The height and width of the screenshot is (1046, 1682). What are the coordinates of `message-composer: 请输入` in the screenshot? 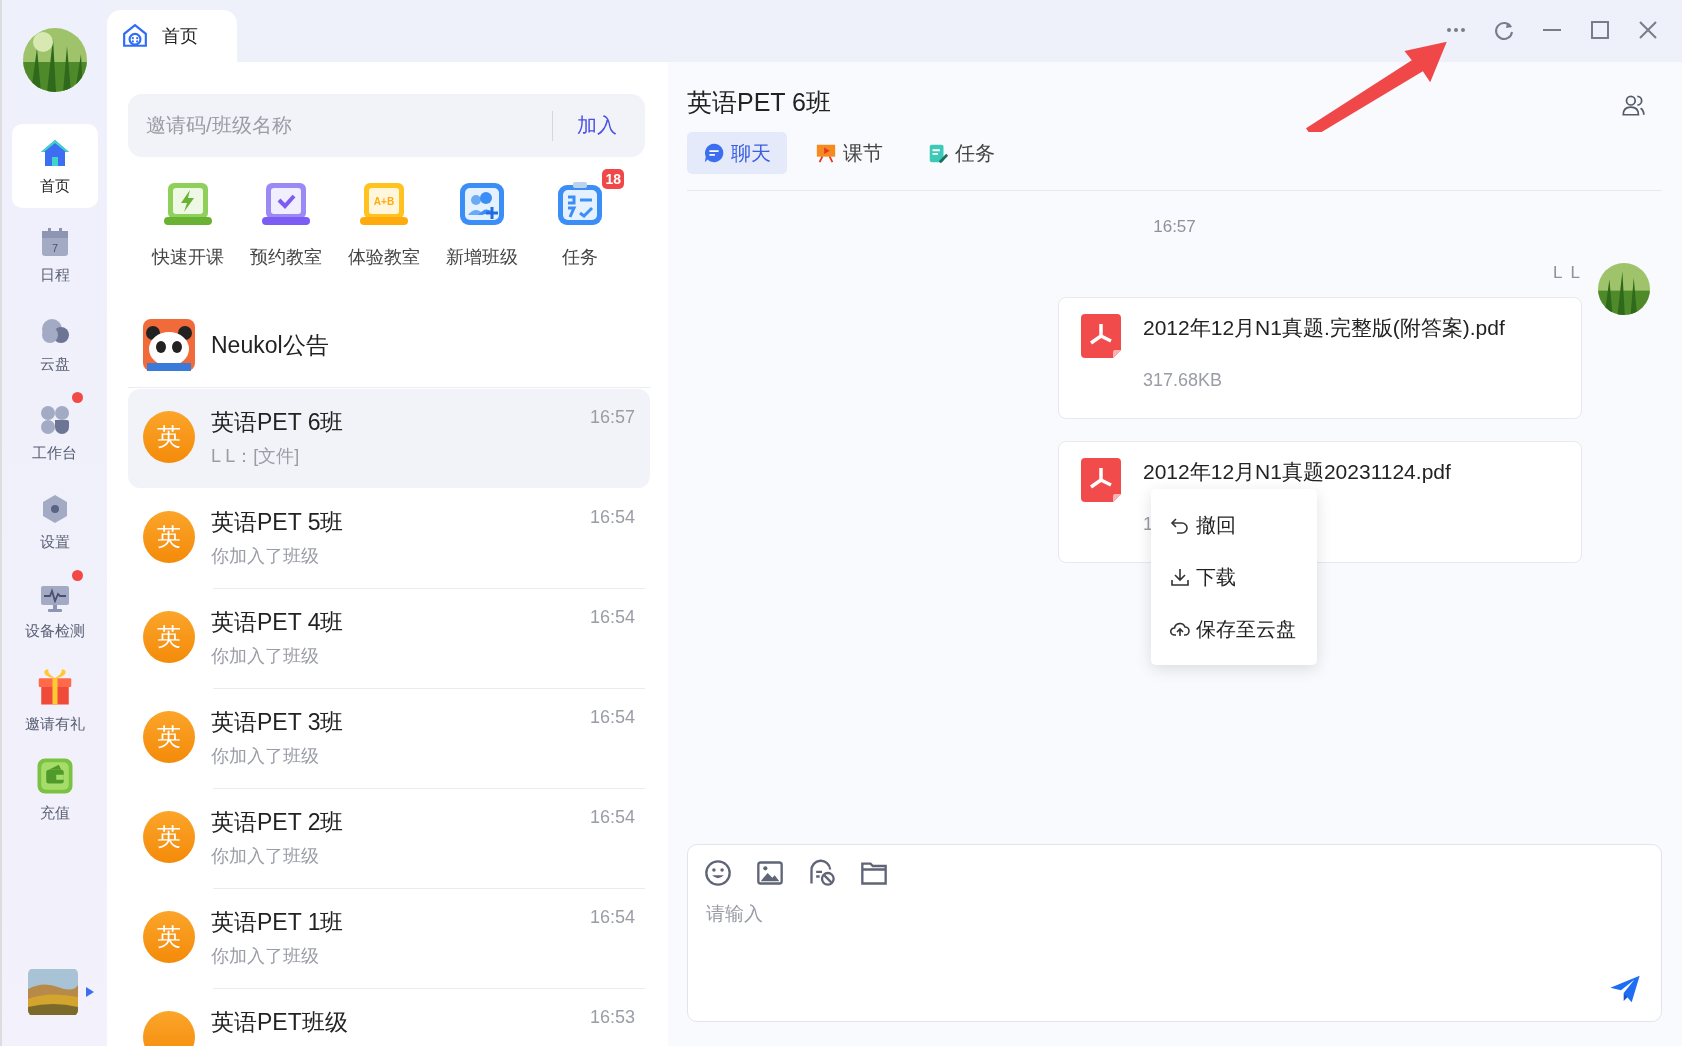 It's located at (1174, 933).